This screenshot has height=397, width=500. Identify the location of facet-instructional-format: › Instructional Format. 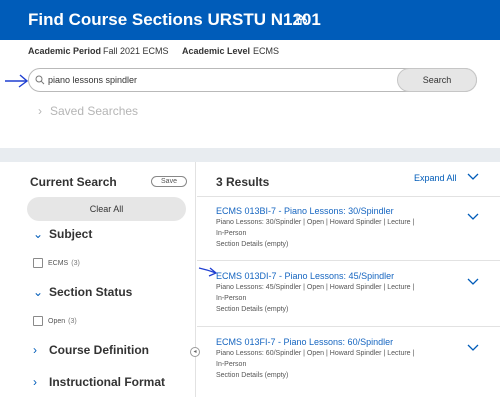
(99, 382).